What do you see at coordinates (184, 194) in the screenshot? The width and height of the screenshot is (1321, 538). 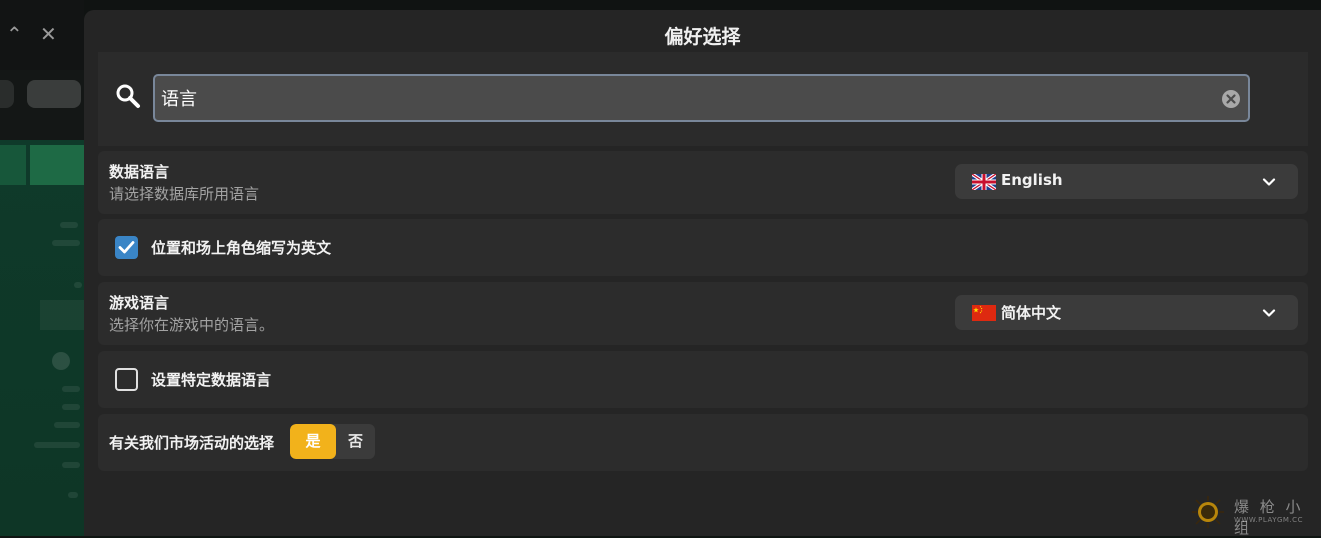 I see `data-language-subtitle: 请选择数据库所用语言` at bounding box center [184, 194].